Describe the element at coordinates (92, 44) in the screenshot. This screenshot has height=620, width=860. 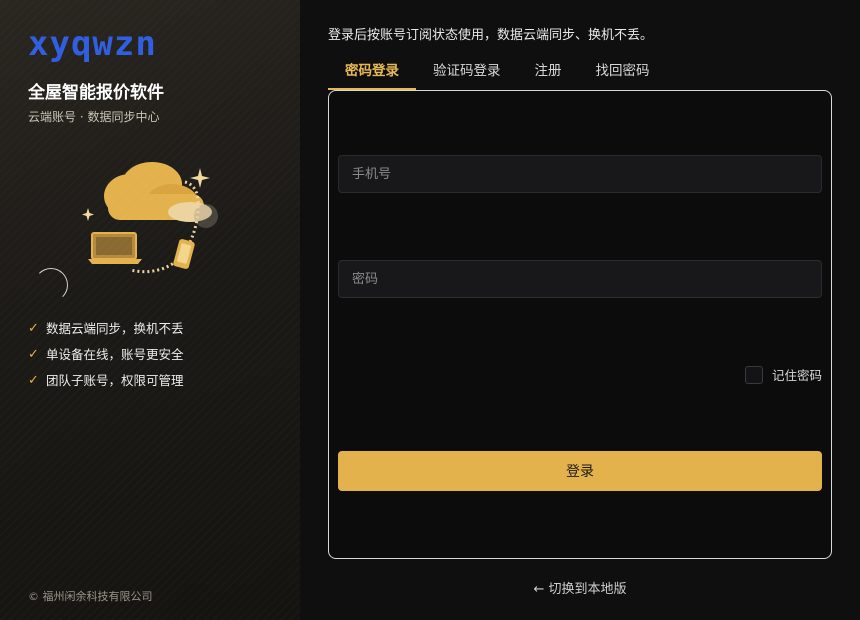
I see `brand-logo: xyqwzn` at that location.